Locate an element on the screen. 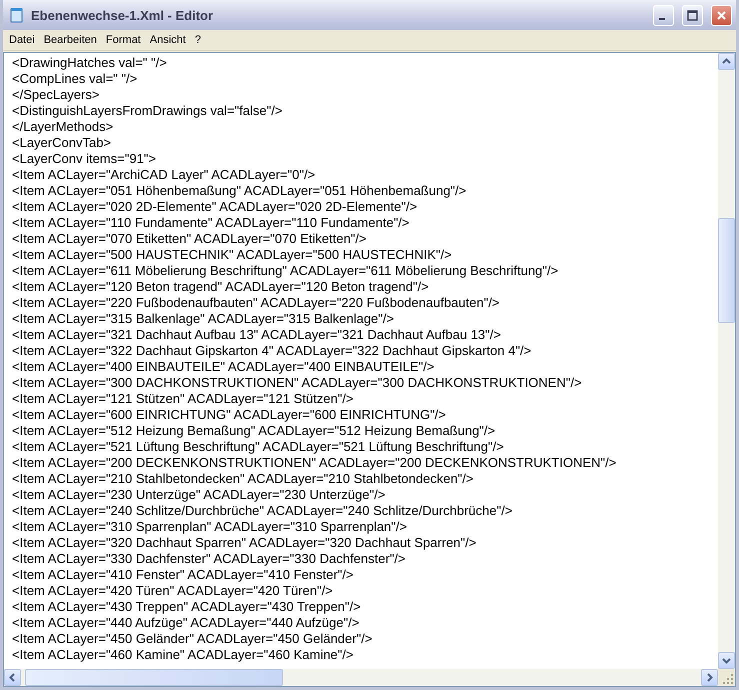  text-line: </SpecLayers> is located at coordinates (56, 95).